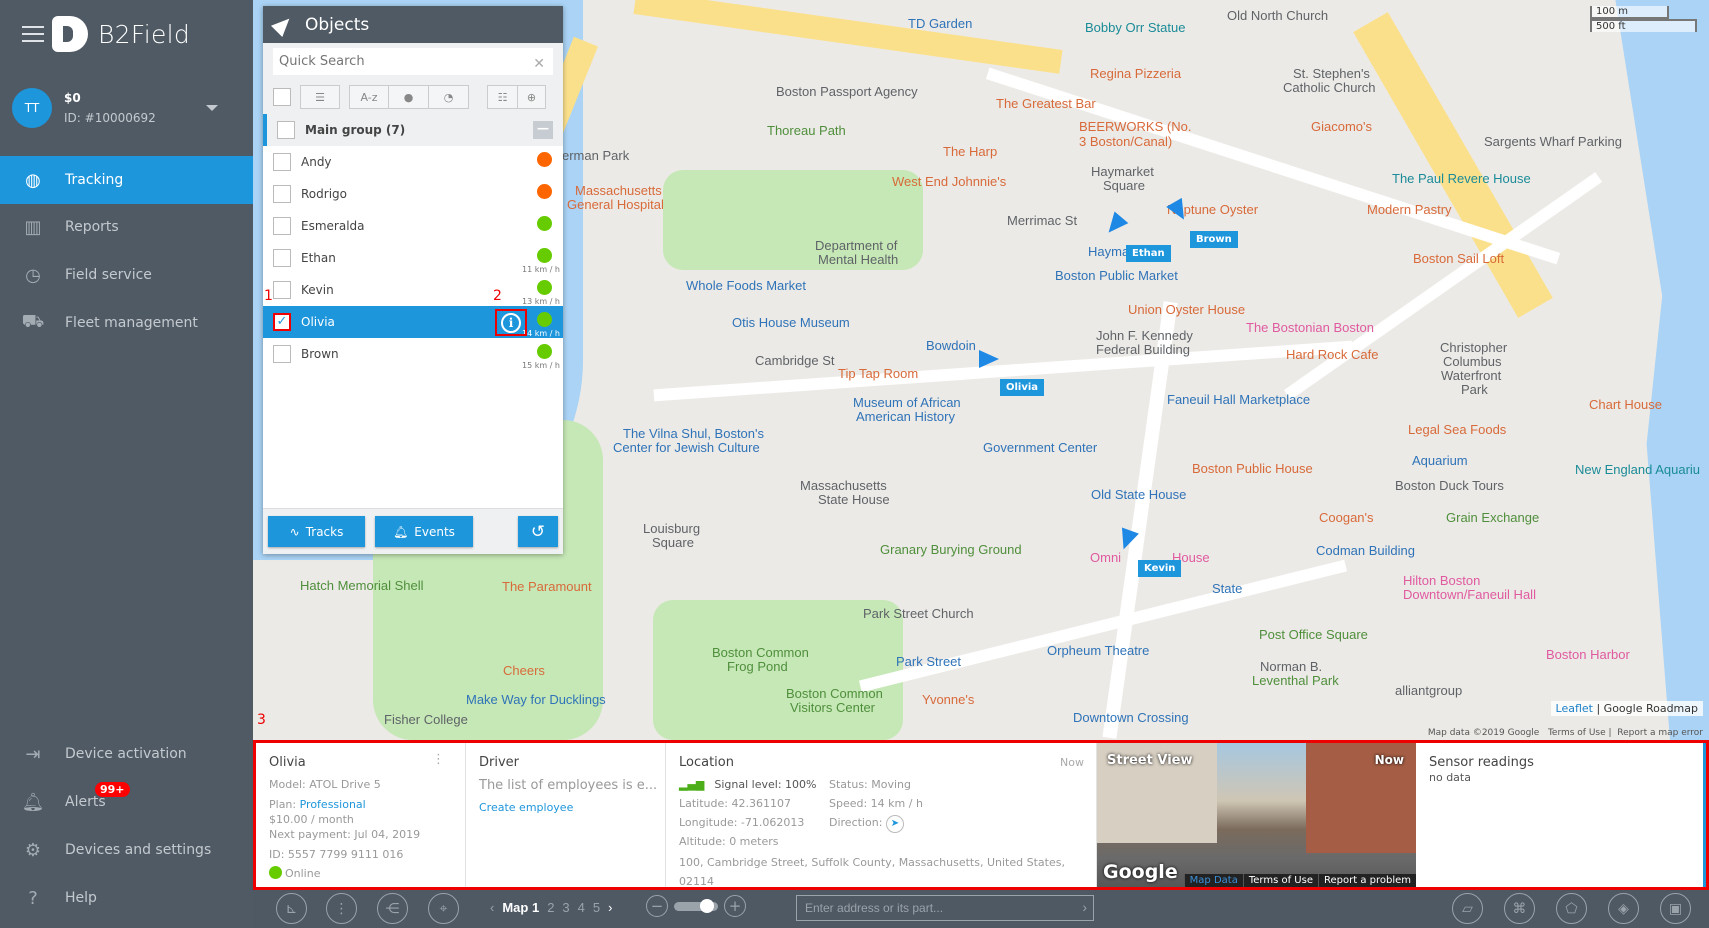 This screenshot has width=1709, height=928. Describe the element at coordinates (1106, 557) in the screenshot. I see `map-label: Omni` at that location.